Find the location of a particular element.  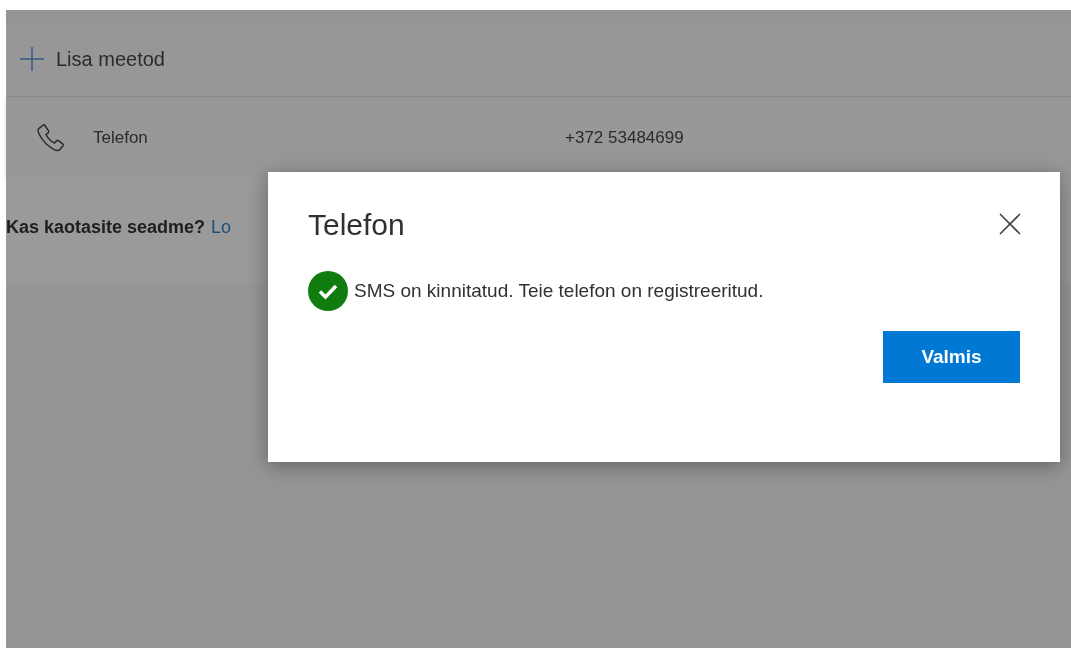

close-button is located at coordinates (1010, 224).